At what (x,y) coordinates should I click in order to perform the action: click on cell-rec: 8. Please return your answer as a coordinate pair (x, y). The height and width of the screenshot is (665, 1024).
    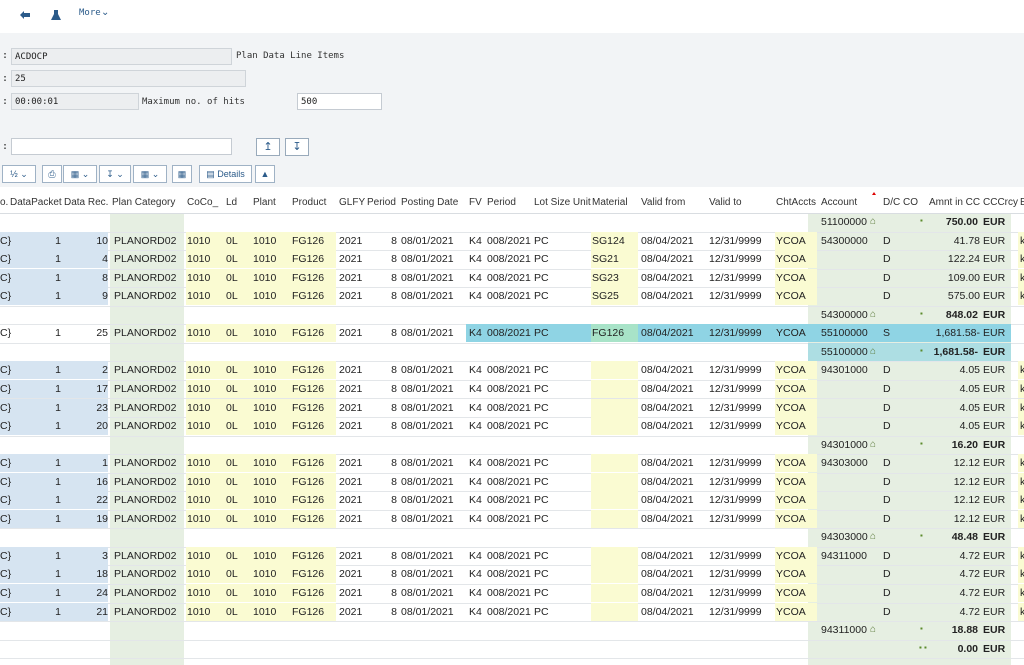
    Looking at the image, I should click on (105, 278).